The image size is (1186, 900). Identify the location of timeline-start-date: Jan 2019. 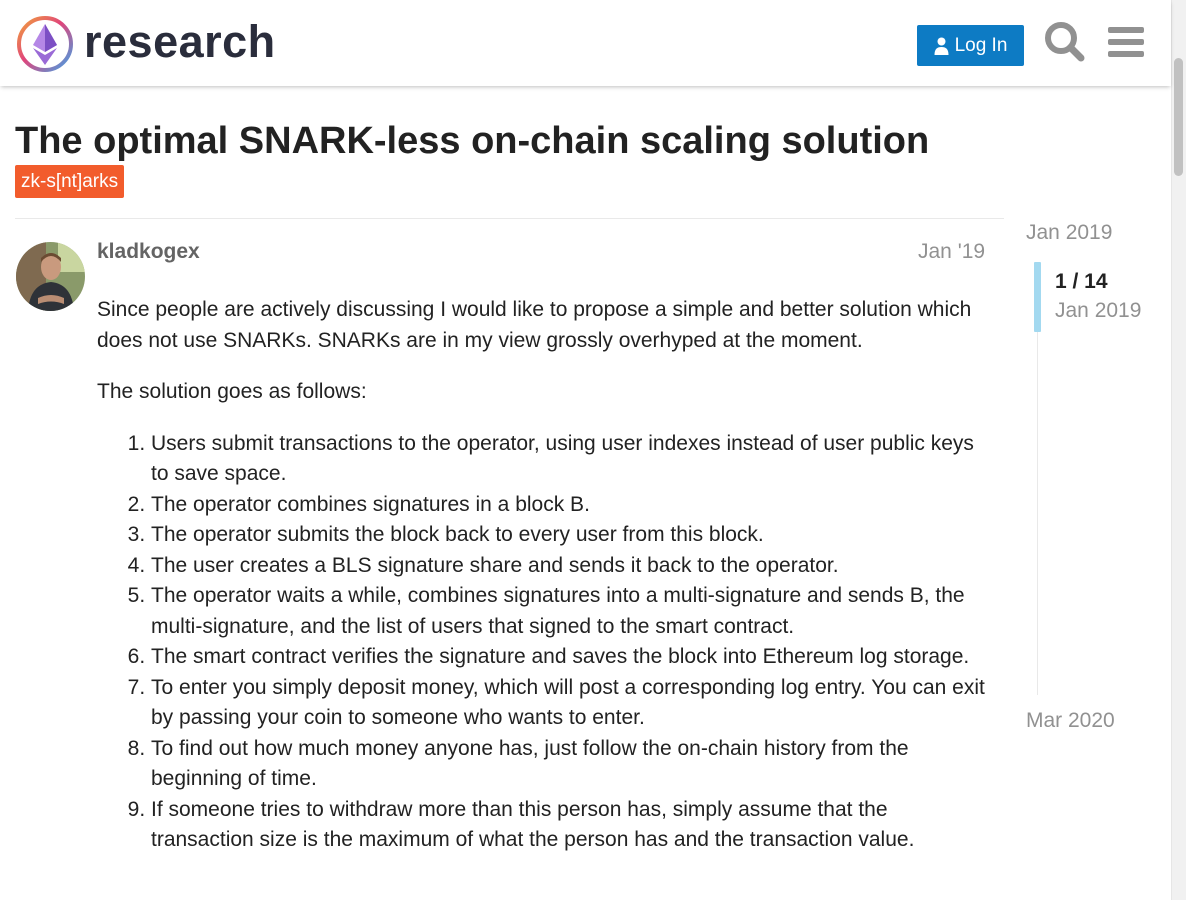
(1069, 233).